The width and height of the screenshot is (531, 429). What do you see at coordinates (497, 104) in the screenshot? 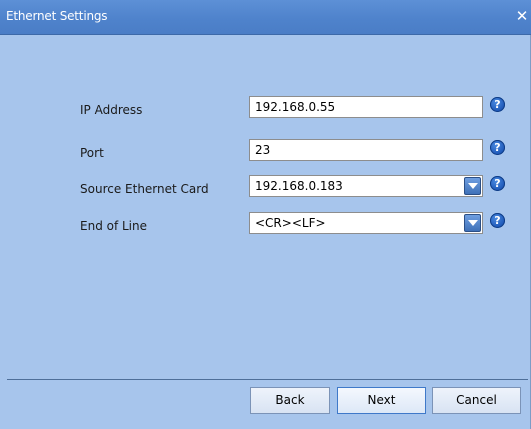
I see `ip-address-help-icon: ?` at bounding box center [497, 104].